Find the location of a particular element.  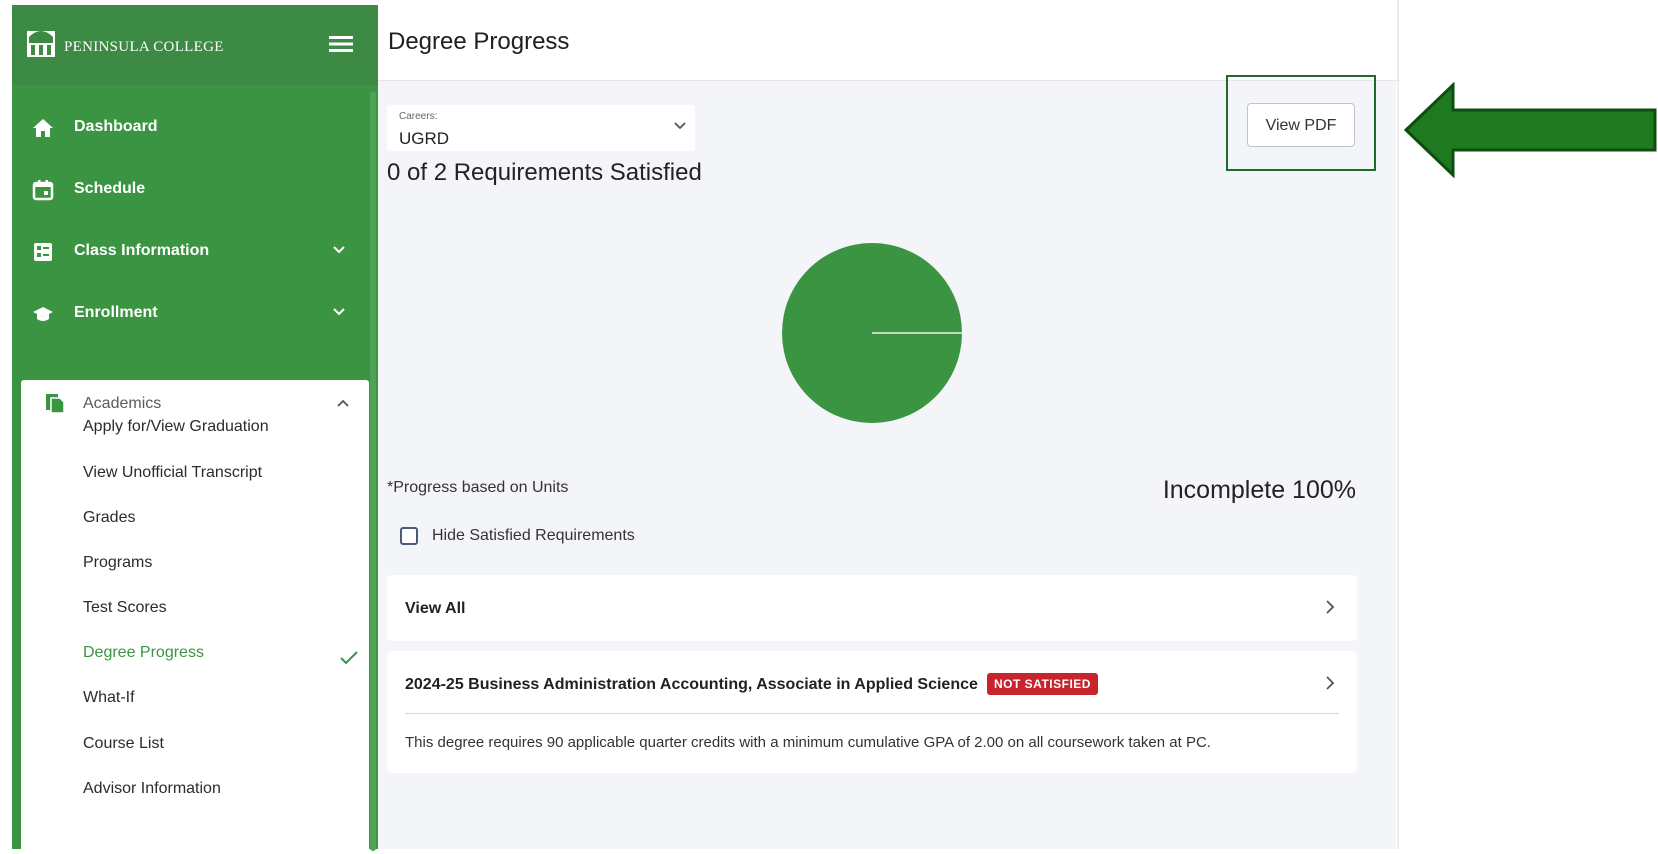

sidebar-subitem-apply-graduation: Apply for/View Graduation is located at coordinates (176, 427).